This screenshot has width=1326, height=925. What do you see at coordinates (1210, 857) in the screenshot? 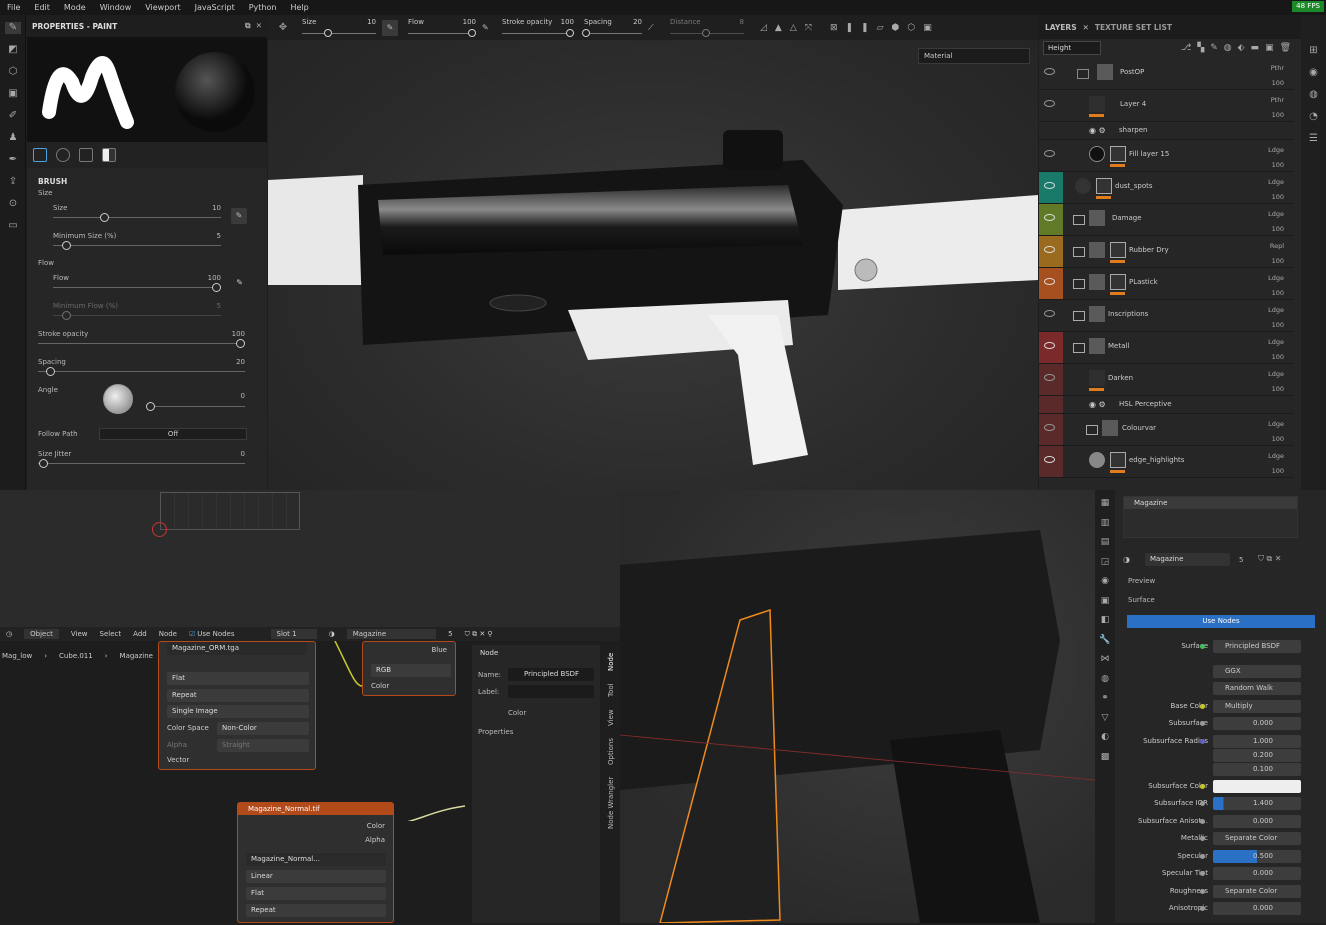
I see `specular-row: Specular 0.500` at bounding box center [1210, 857].